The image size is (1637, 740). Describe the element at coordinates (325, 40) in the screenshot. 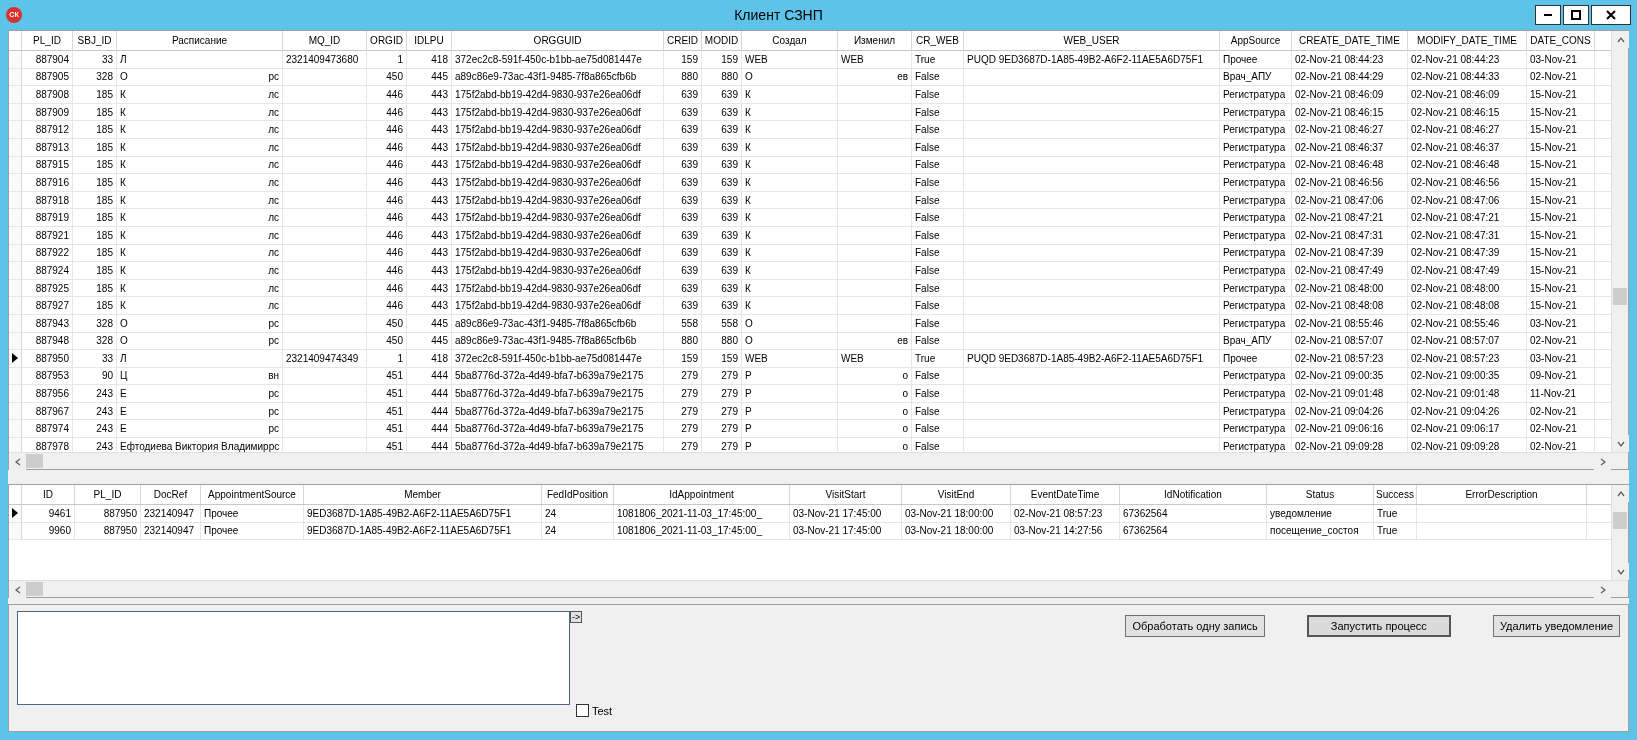

I see `column-header: MQ_ID` at that location.